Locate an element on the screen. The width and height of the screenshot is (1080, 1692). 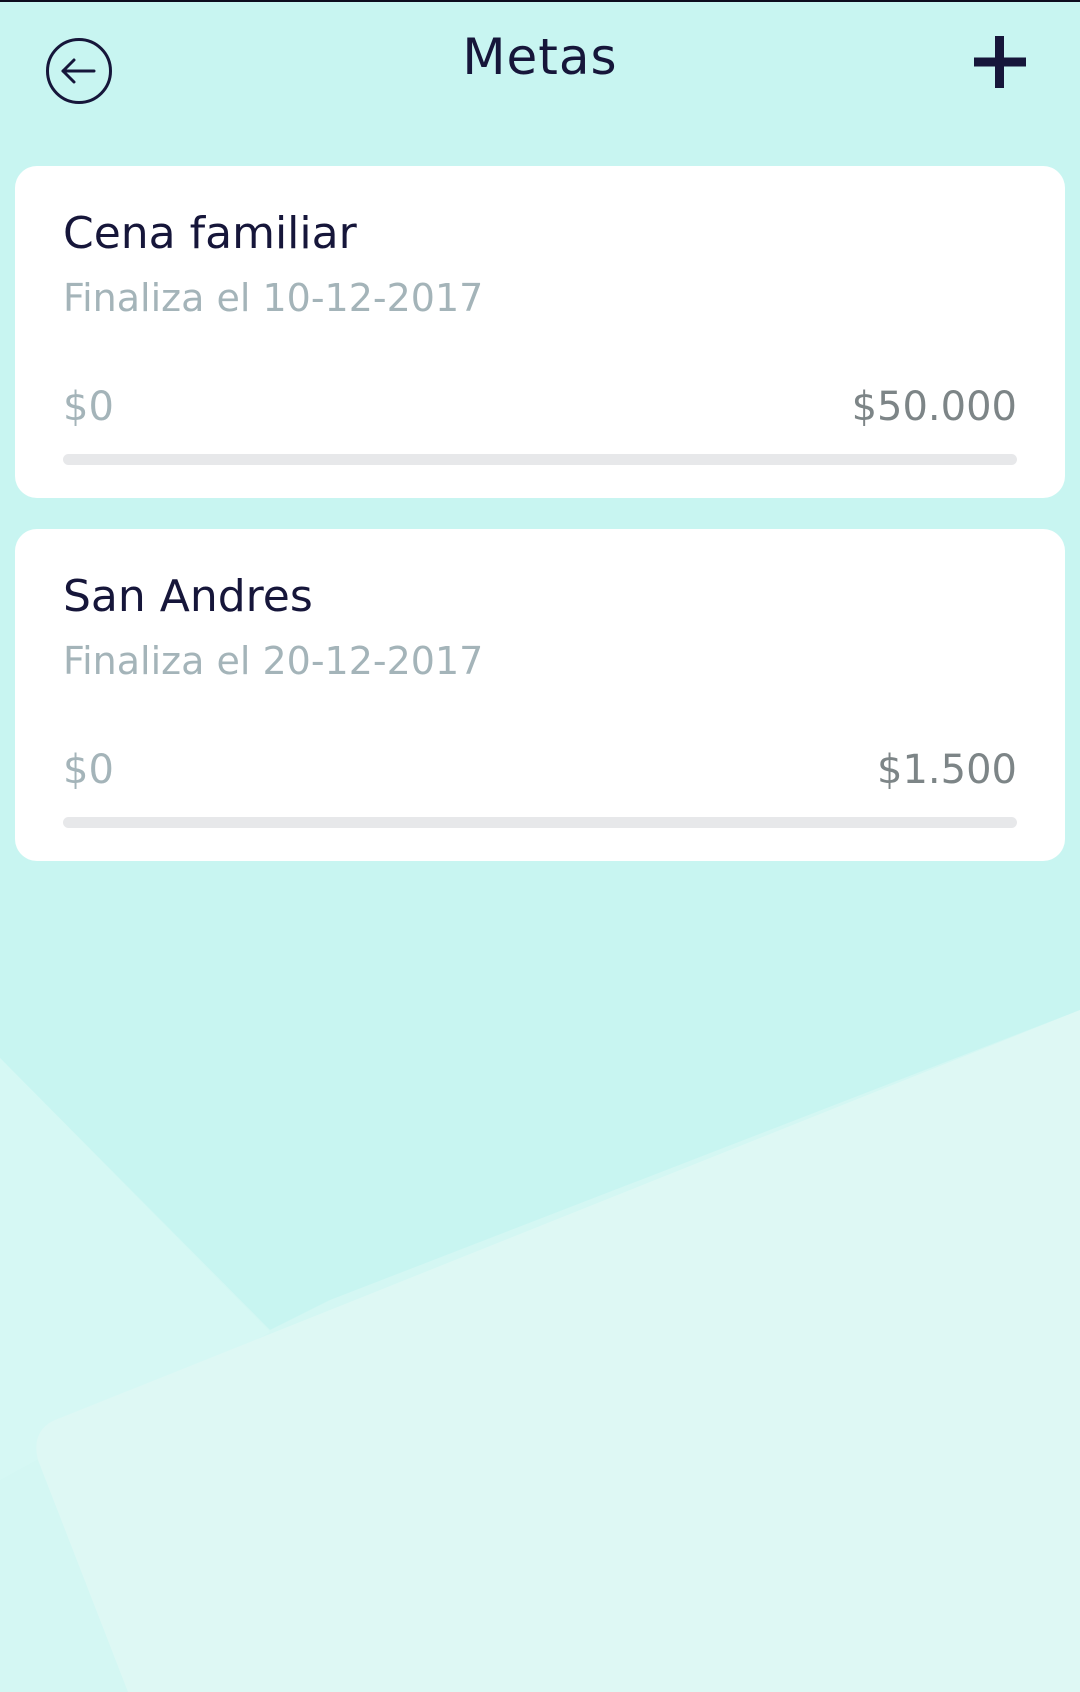
goal-target-amount: $50.000 is located at coordinates (934, 407).